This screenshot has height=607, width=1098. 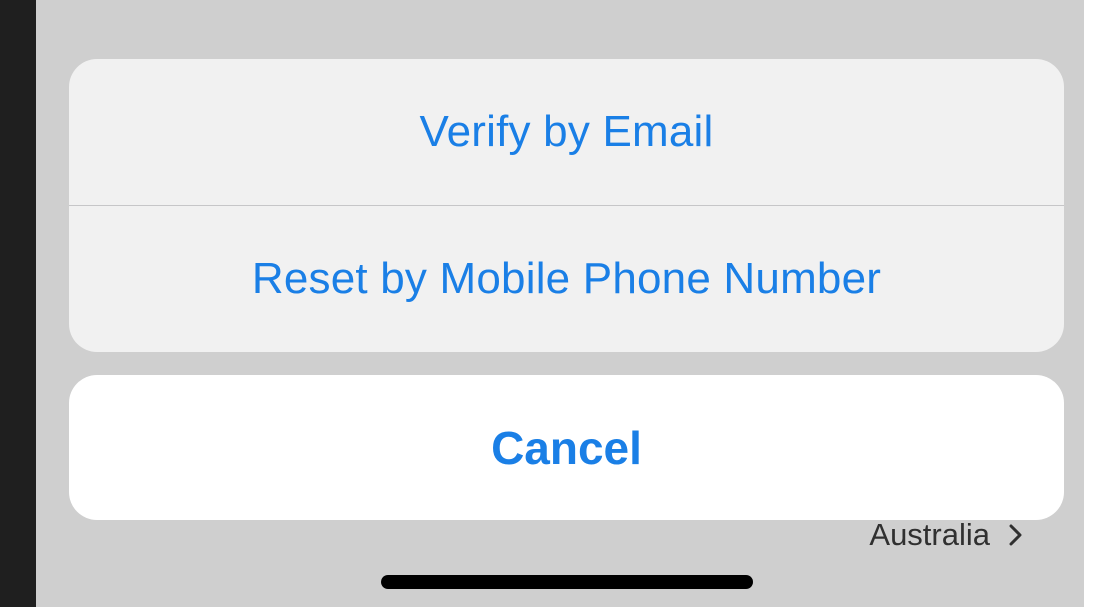 What do you see at coordinates (567, 582) in the screenshot?
I see `home-indicator` at bounding box center [567, 582].